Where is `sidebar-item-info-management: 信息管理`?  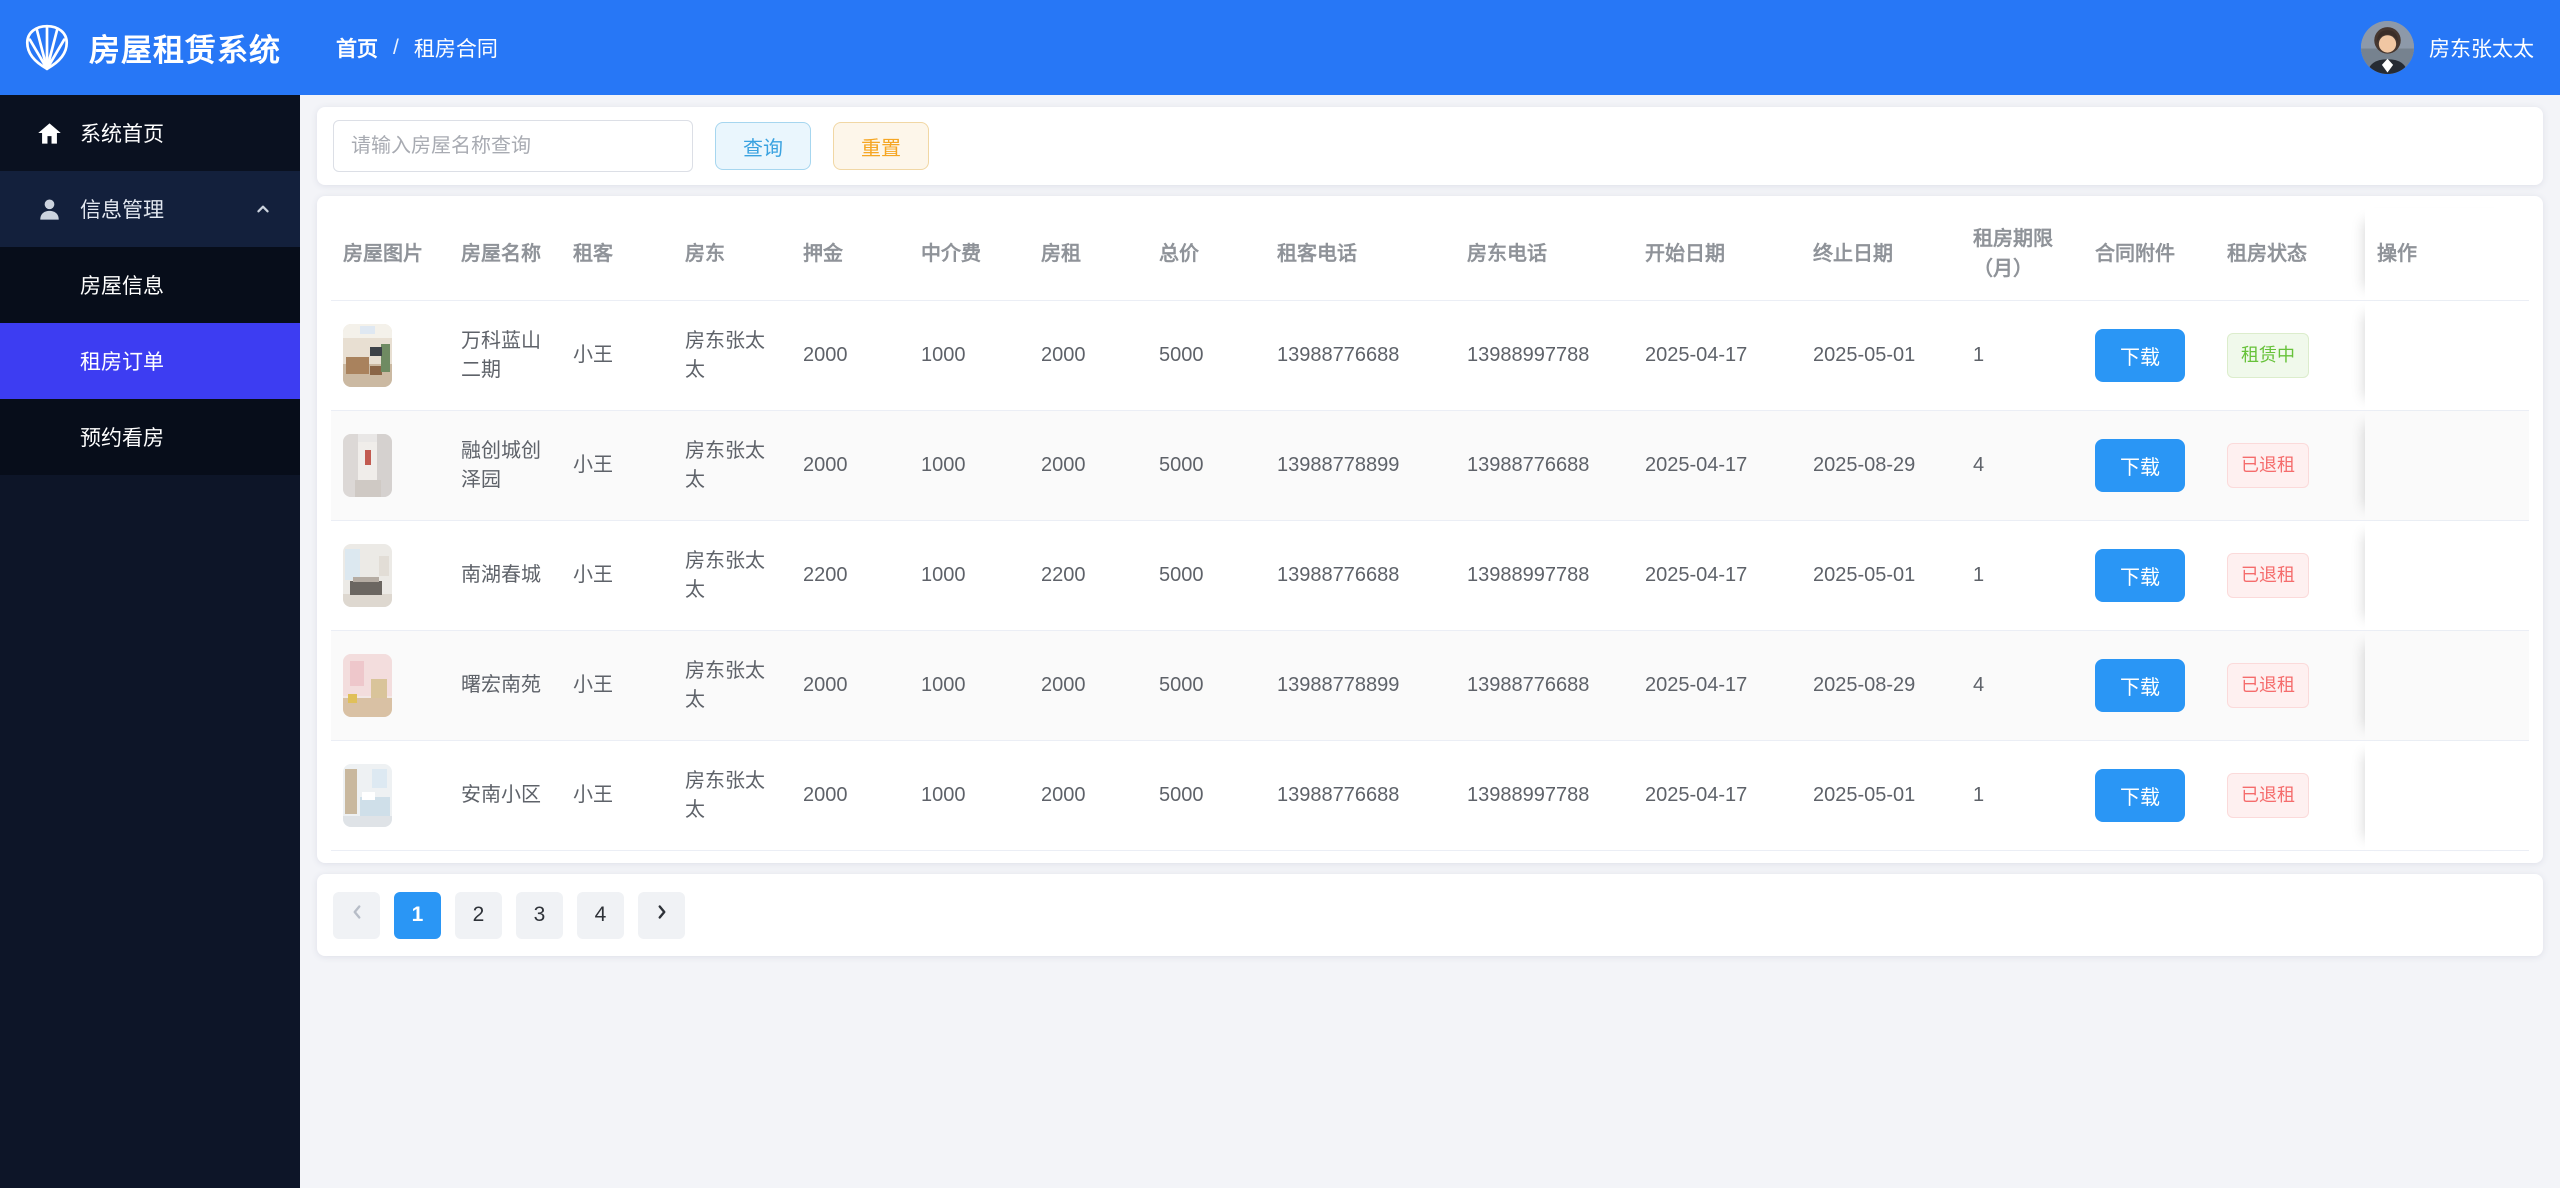 sidebar-item-info-management: 信息管理 is located at coordinates (150, 209).